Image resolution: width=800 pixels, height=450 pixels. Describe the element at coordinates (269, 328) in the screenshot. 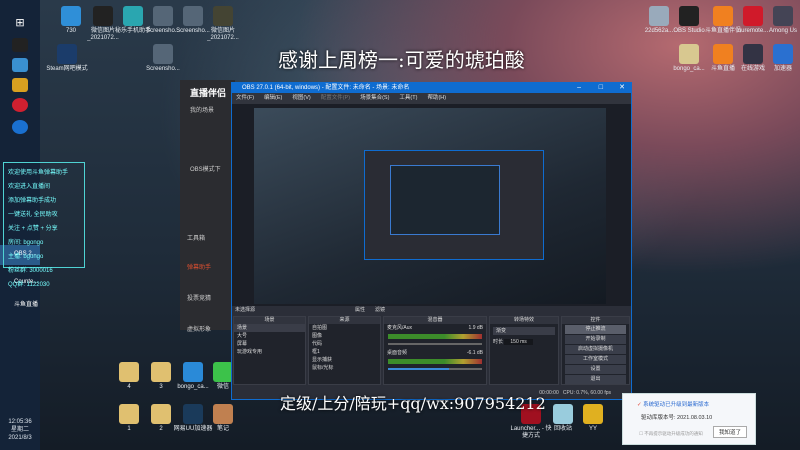

I see `scene-item: 场景` at that location.